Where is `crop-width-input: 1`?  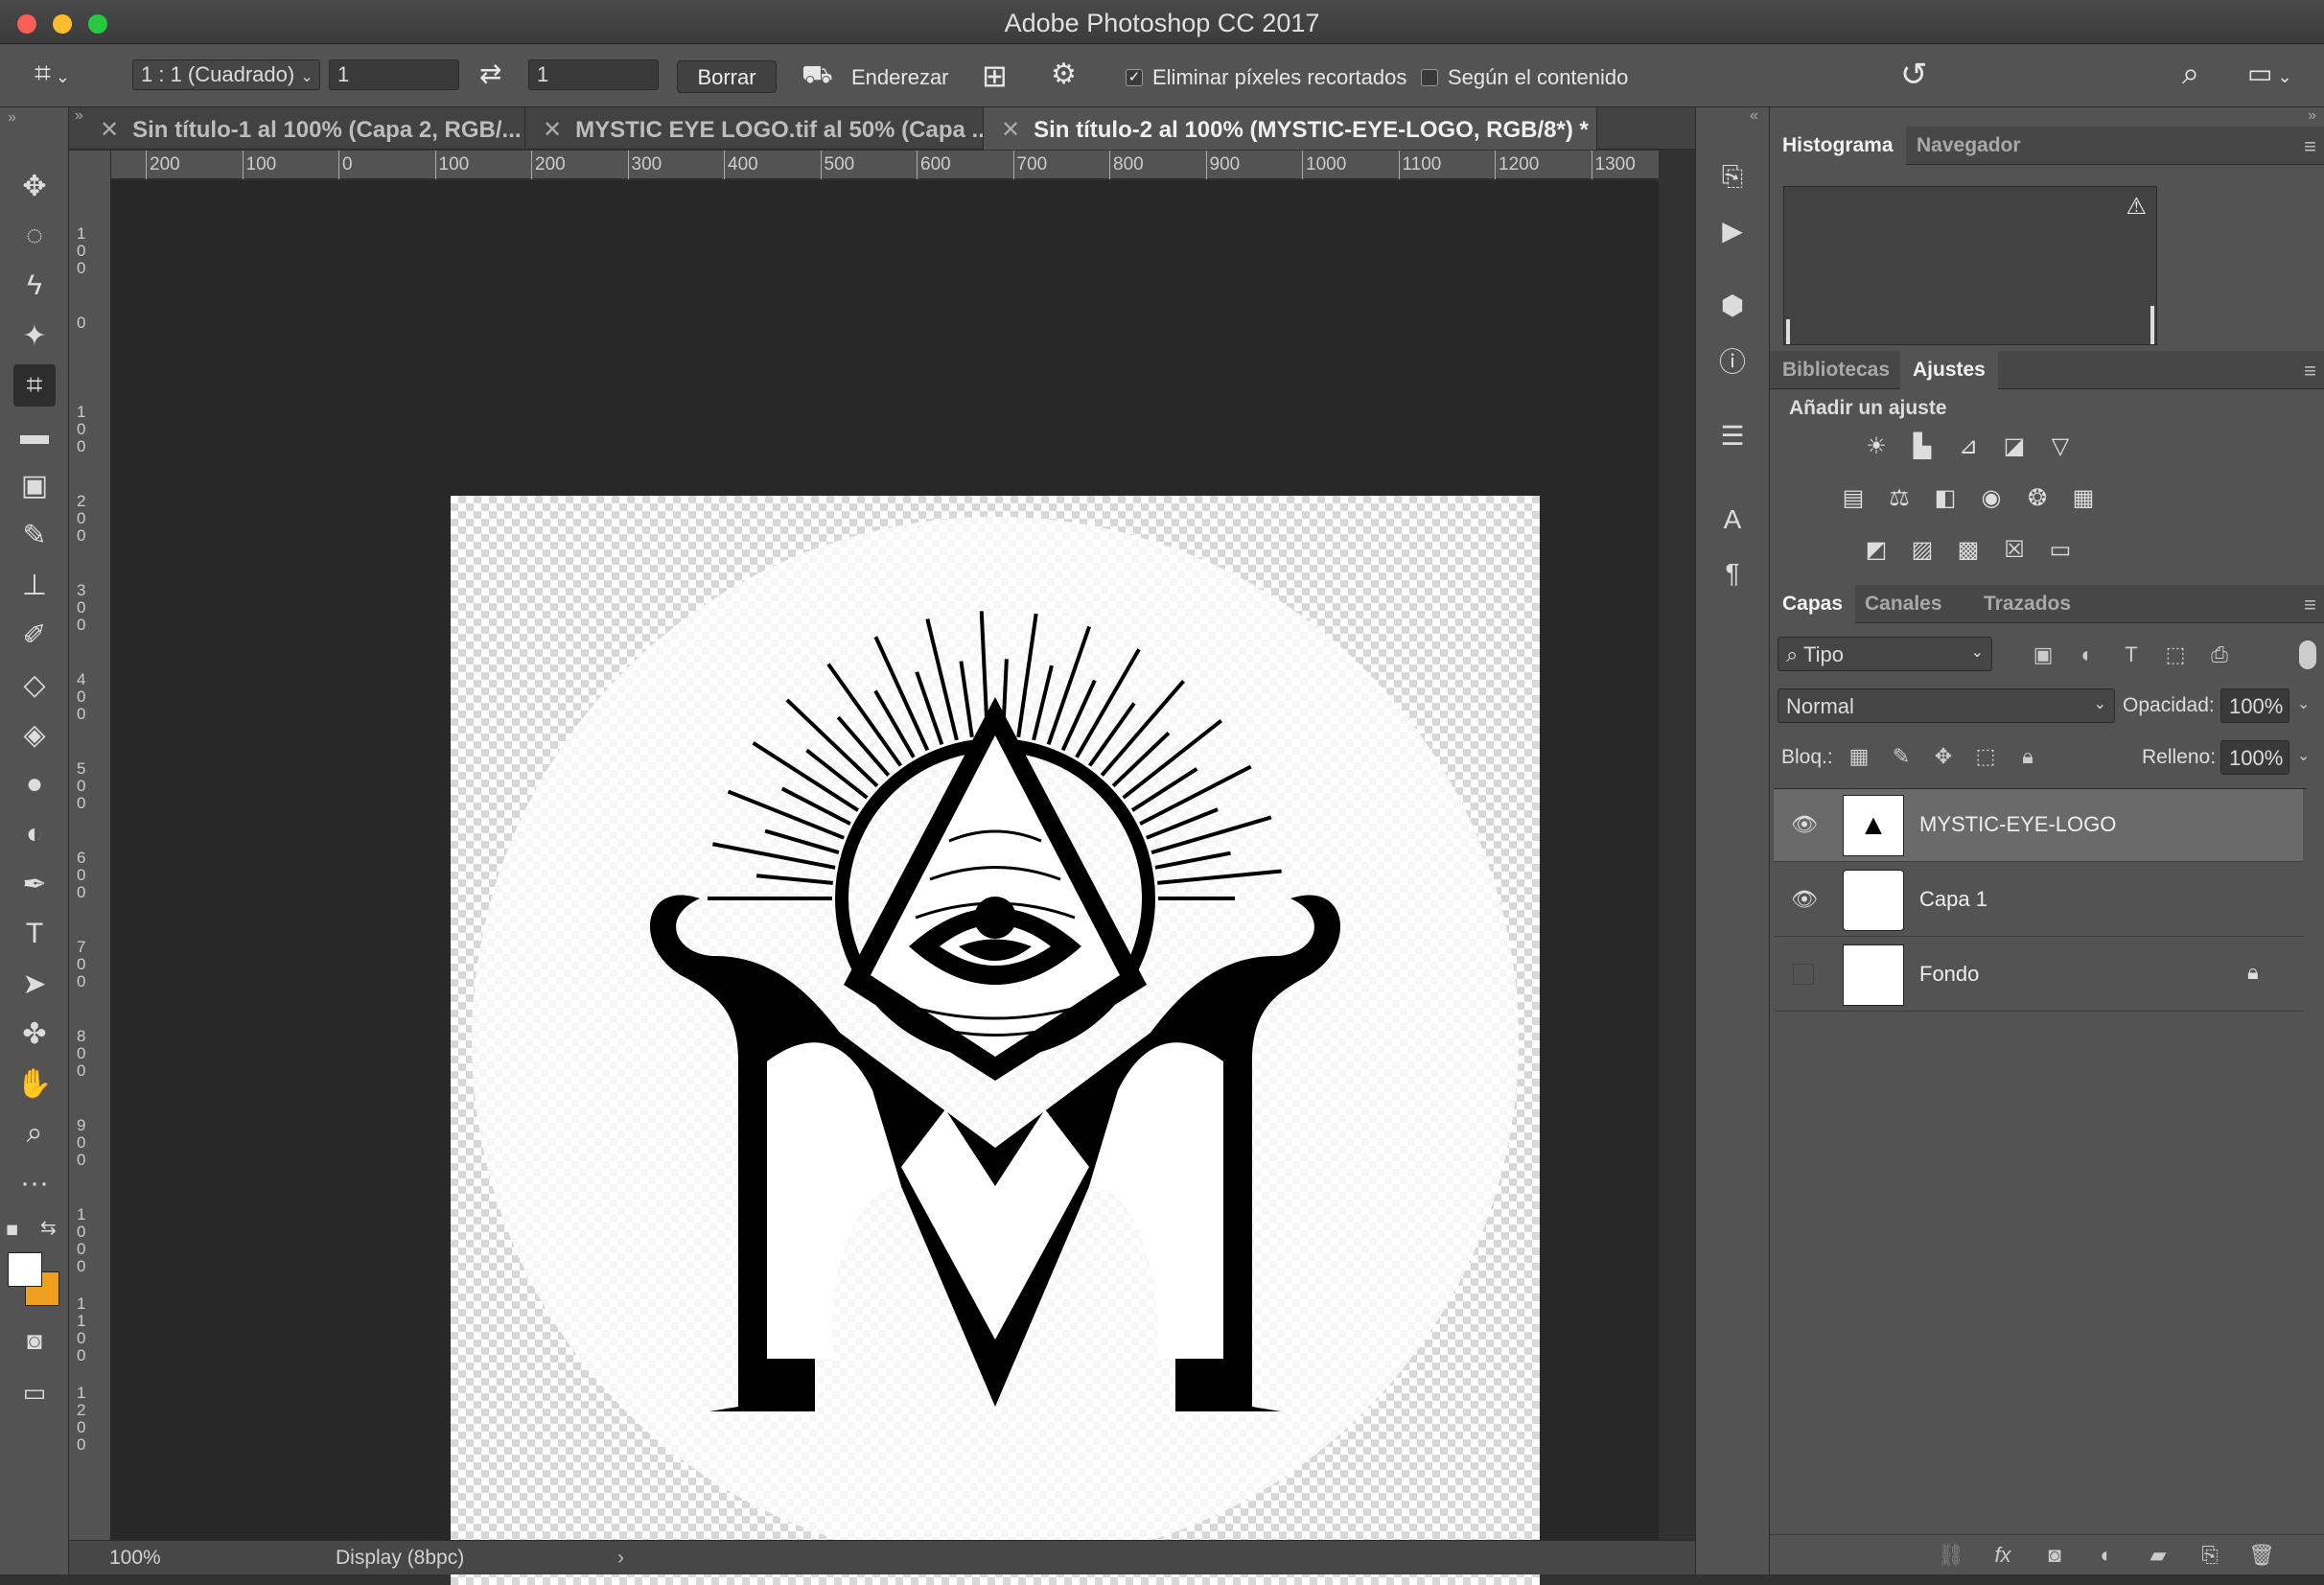
crop-width-input: 1 is located at coordinates (394, 75).